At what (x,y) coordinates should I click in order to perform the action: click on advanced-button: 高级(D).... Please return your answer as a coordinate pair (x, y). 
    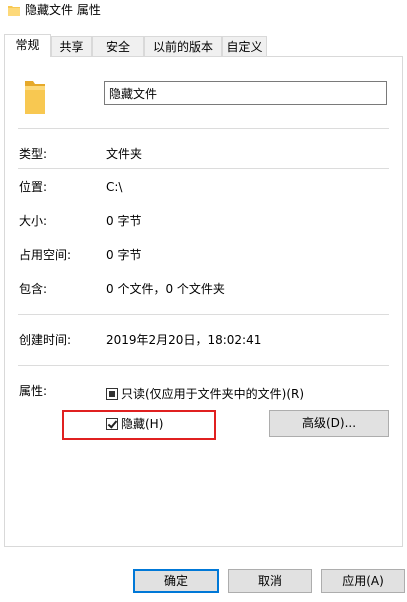
    Looking at the image, I should click on (329, 423).